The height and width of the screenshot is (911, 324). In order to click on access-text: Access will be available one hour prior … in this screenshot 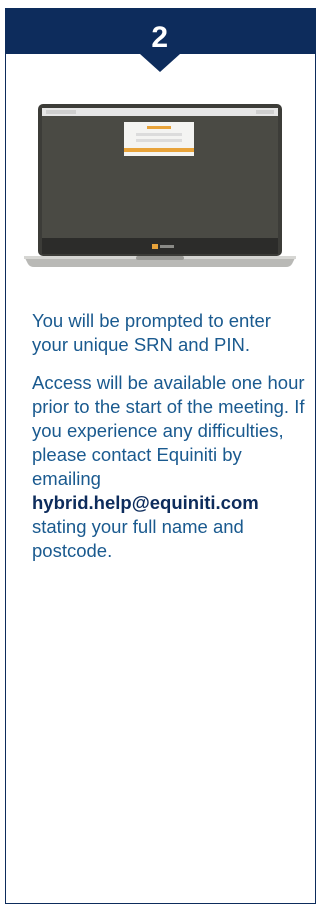, I will do `click(168, 430)`.